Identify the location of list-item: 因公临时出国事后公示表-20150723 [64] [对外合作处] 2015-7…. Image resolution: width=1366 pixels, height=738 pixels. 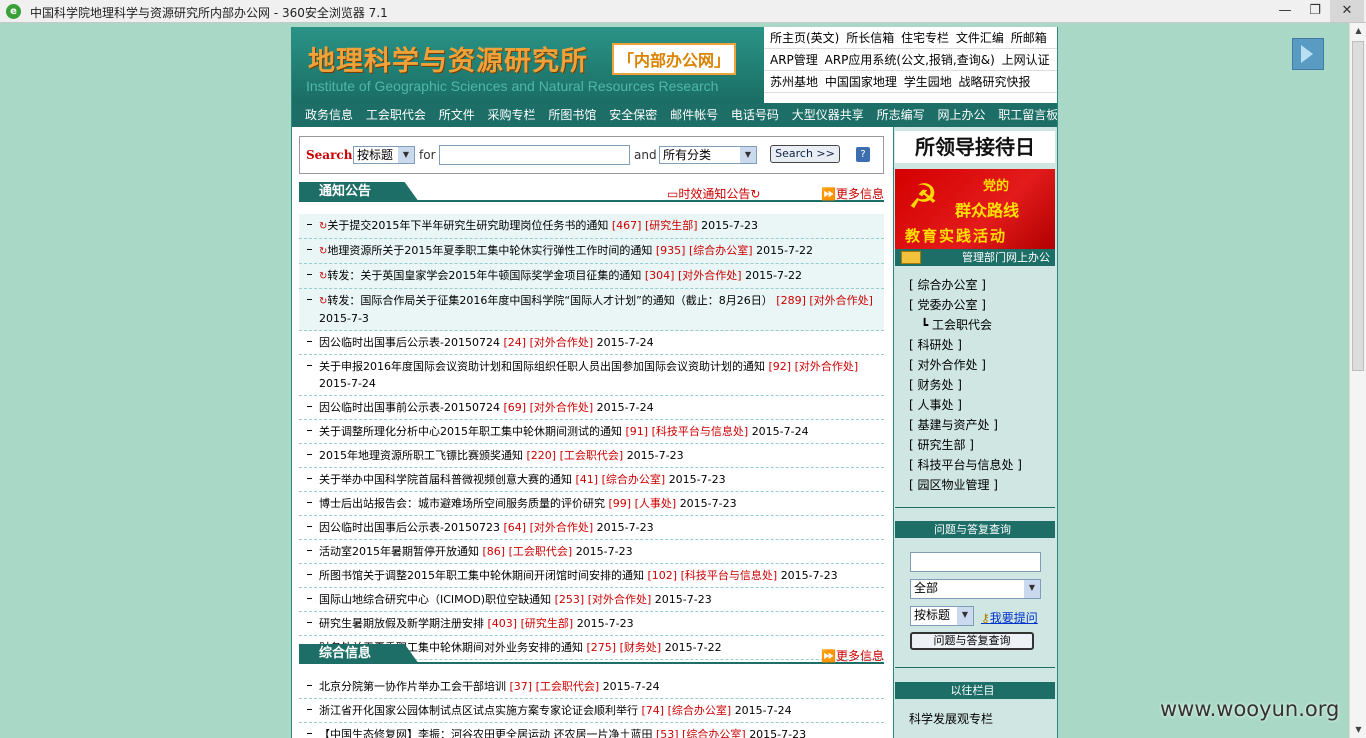
(591, 528).